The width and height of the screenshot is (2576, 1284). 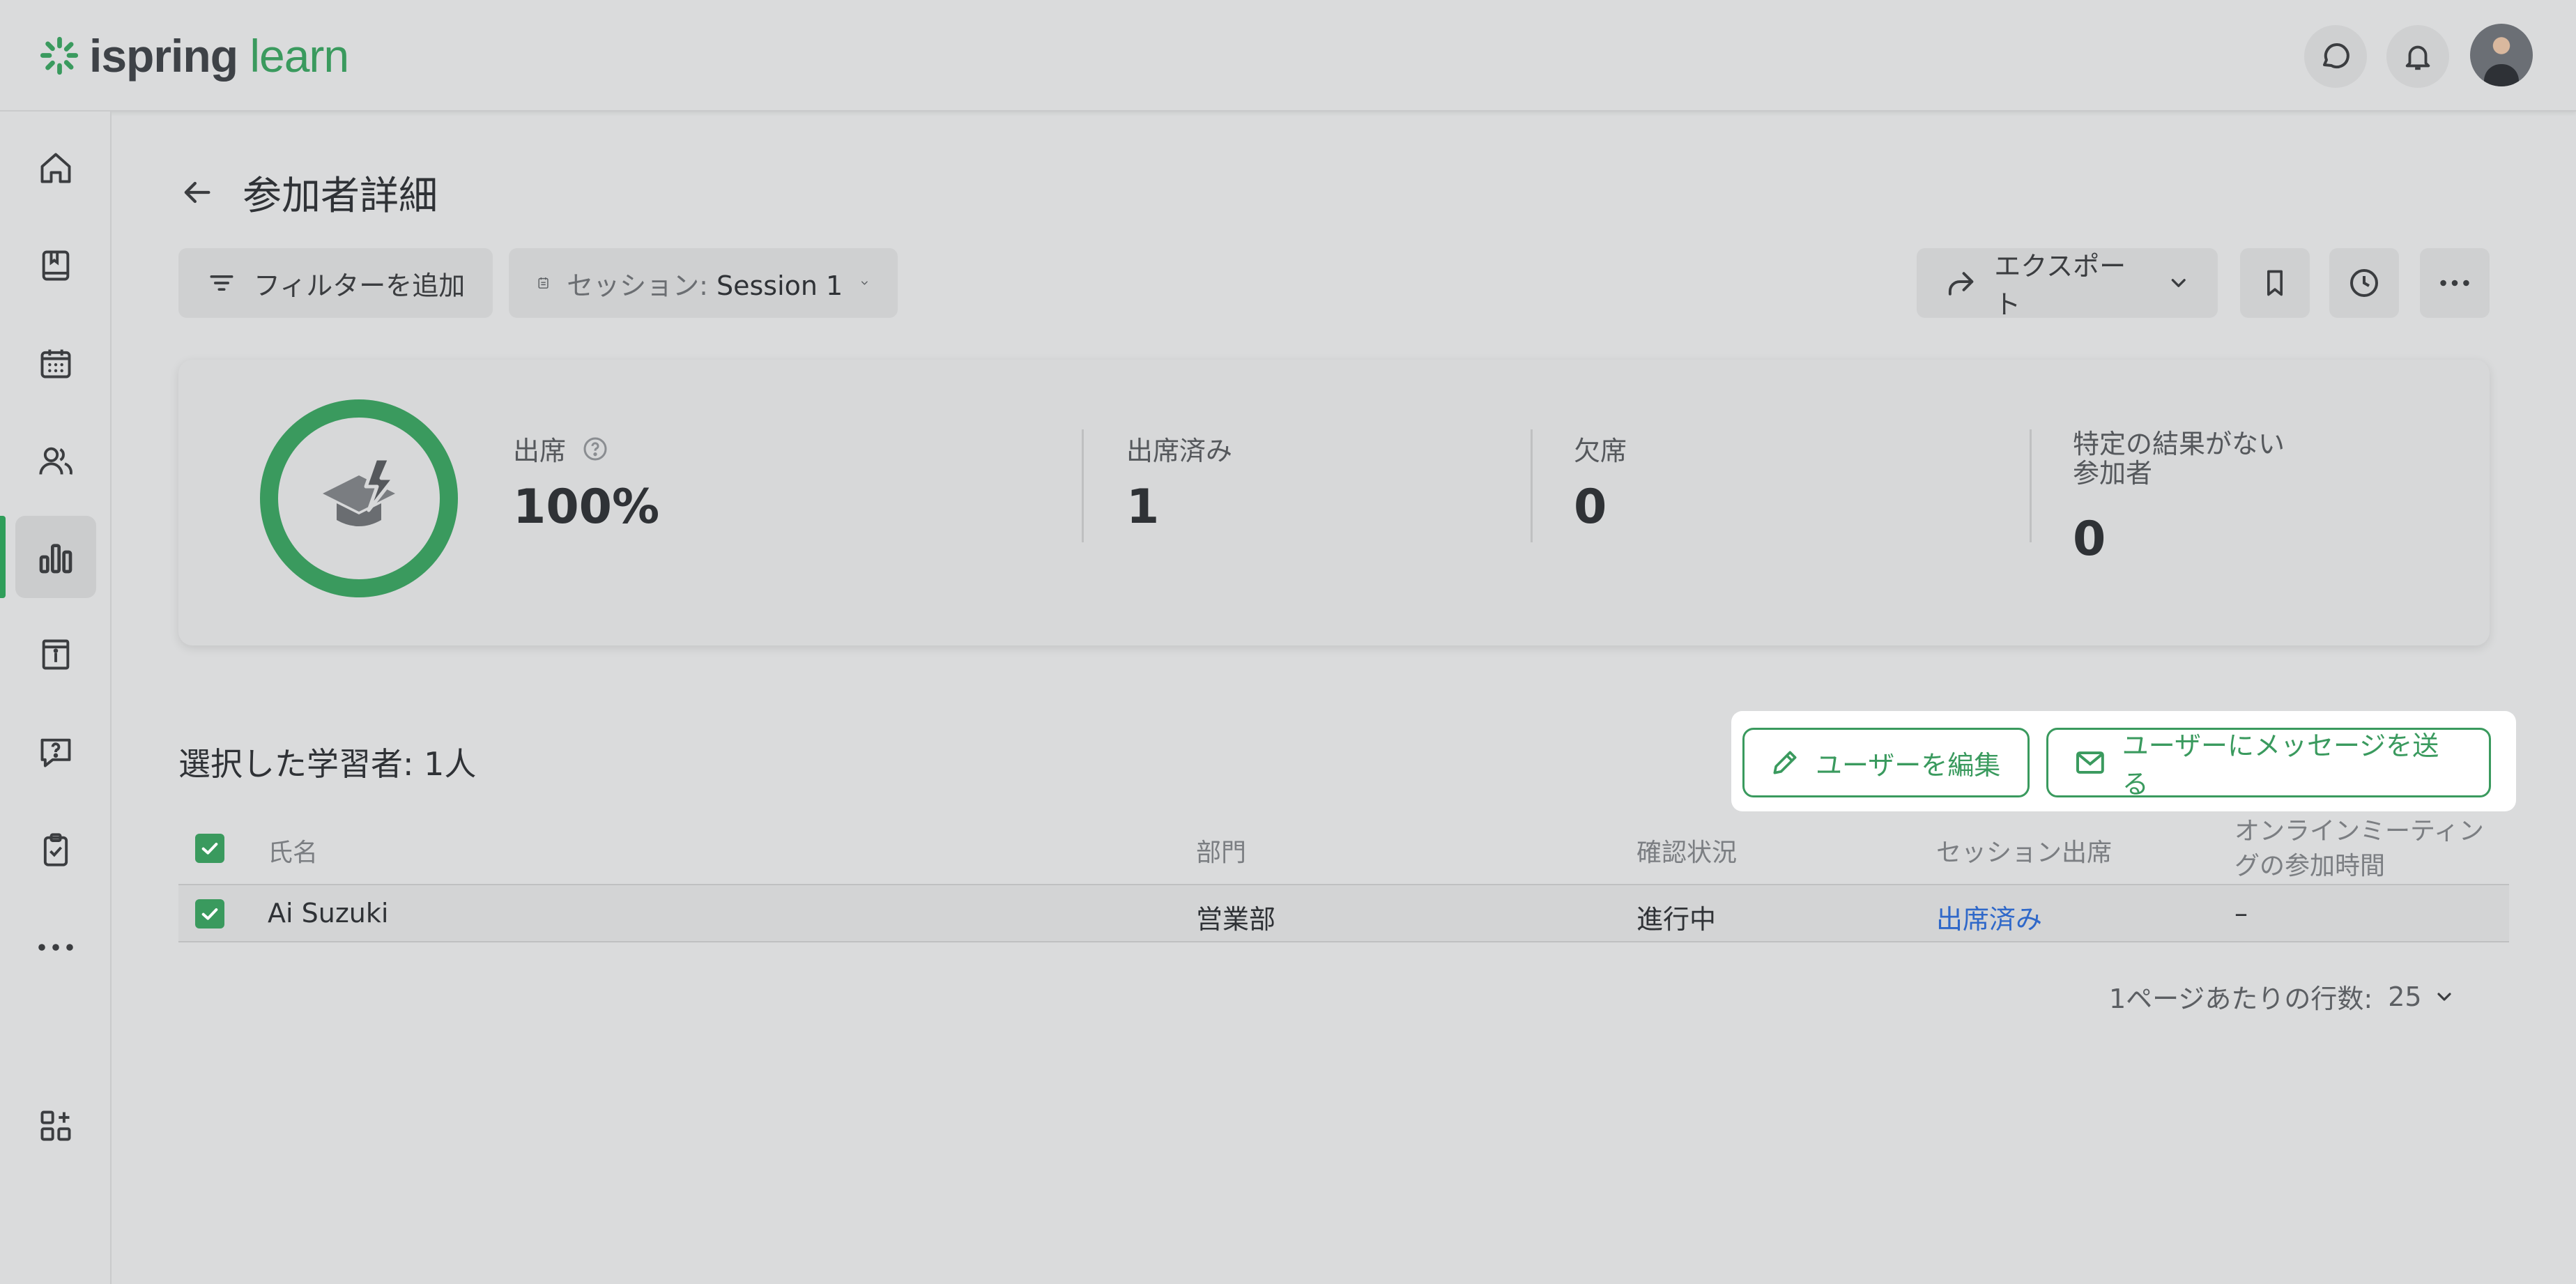 I want to click on export-label: エクスポート, so click(x=2060, y=285).